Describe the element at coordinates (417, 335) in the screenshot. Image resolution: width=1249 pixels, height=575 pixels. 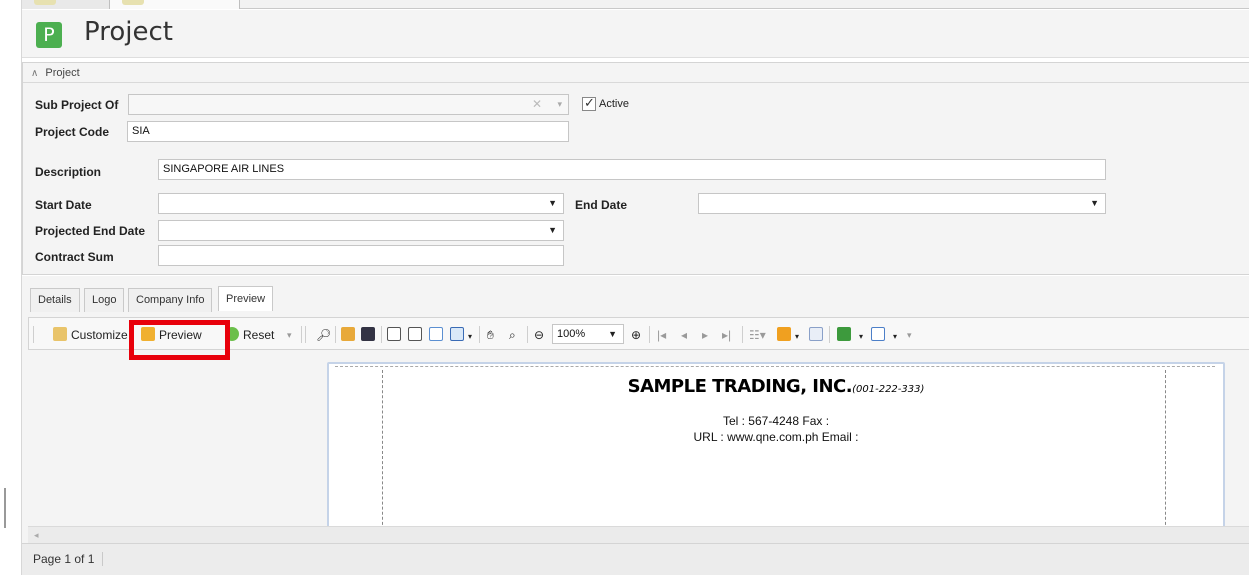
I see `print-icon` at that location.